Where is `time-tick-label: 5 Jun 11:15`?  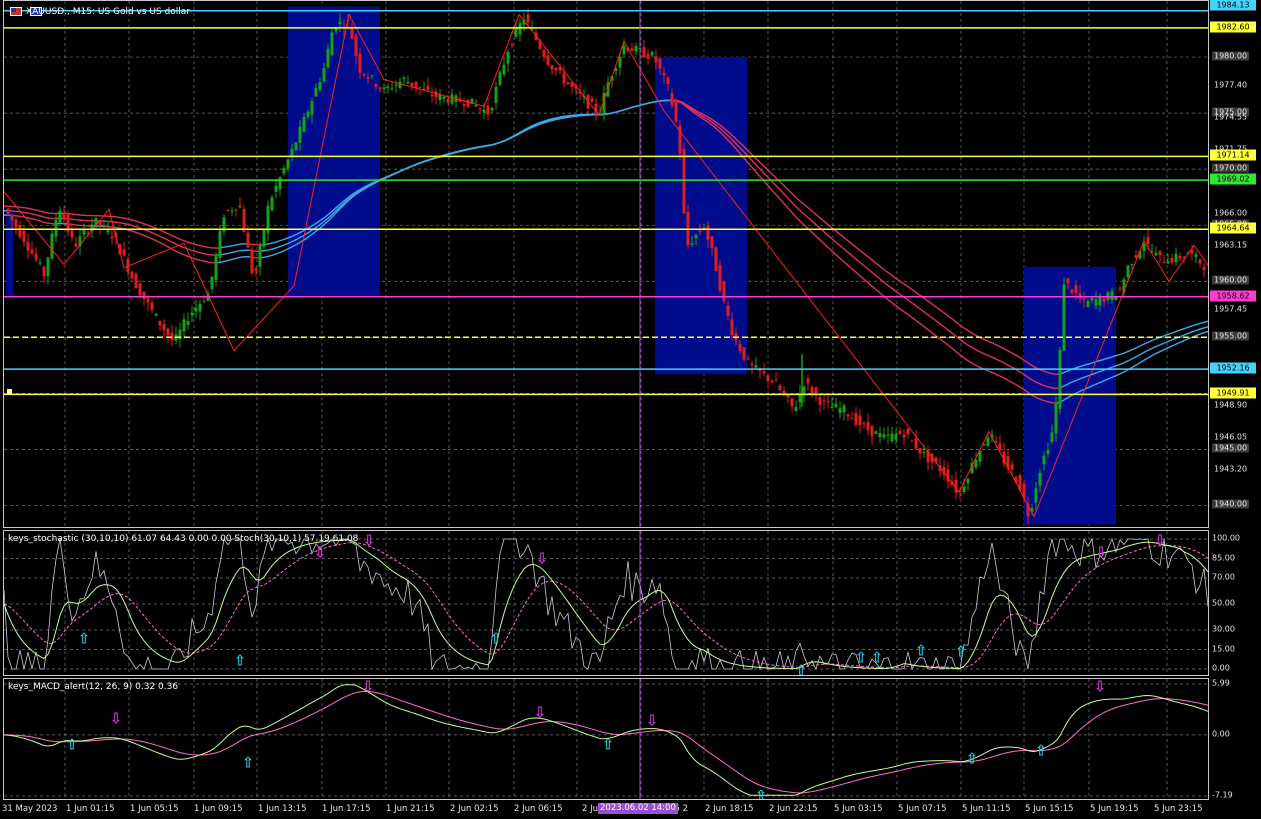
time-tick-label: 5 Jun 11:15 is located at coordinates (986, 809).